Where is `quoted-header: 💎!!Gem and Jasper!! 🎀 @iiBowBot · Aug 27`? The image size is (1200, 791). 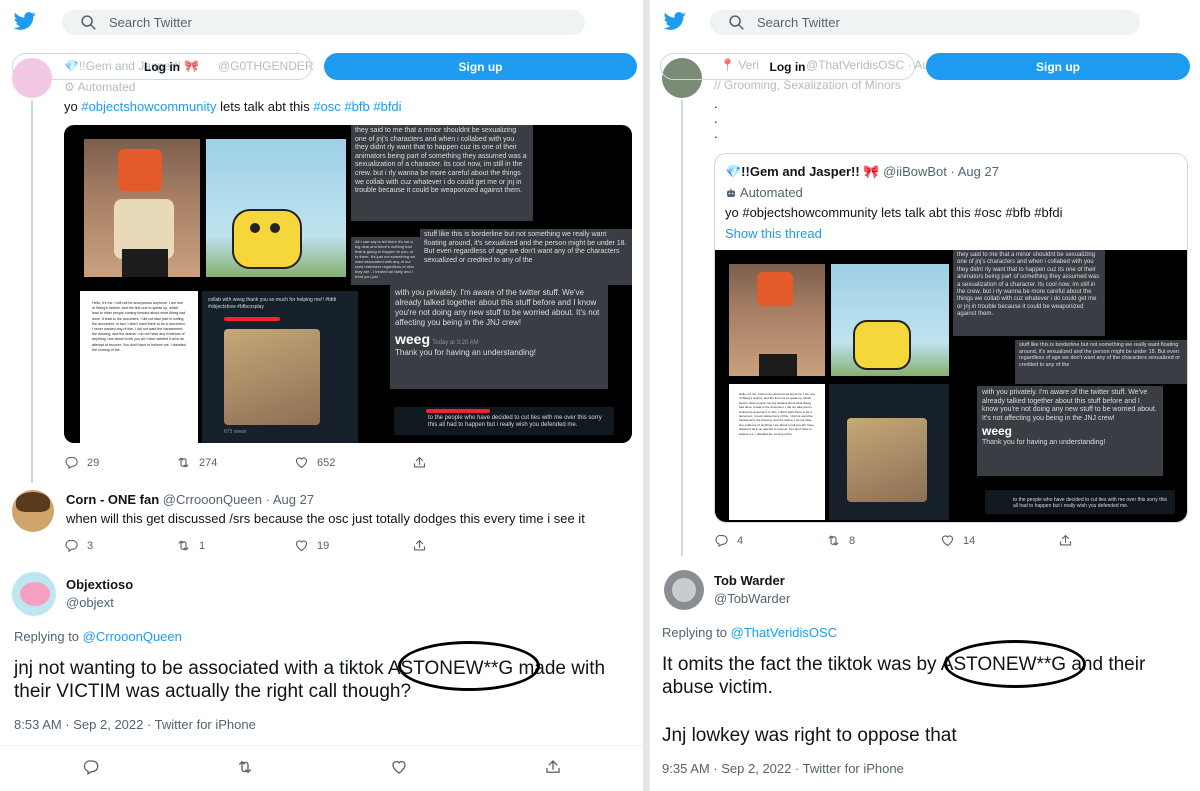
quoted-header: 💎!!Gem and Jasper!! 🎀 @iiBowBot · Aug 27 is located at coordinates (862, 171).